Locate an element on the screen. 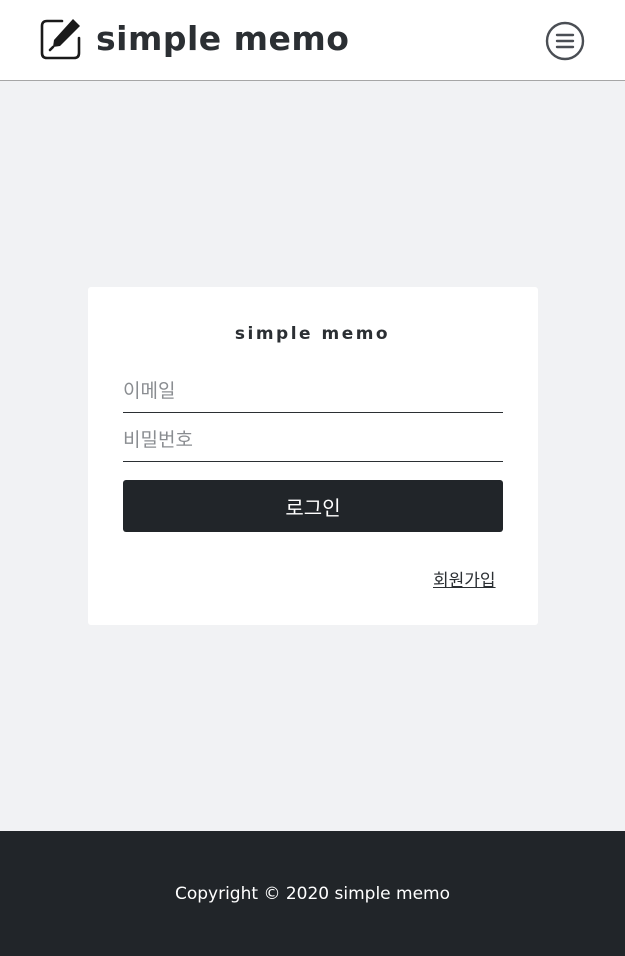 This screenshot has height=956, width=625. email-input is located at coordinates (313, 391).